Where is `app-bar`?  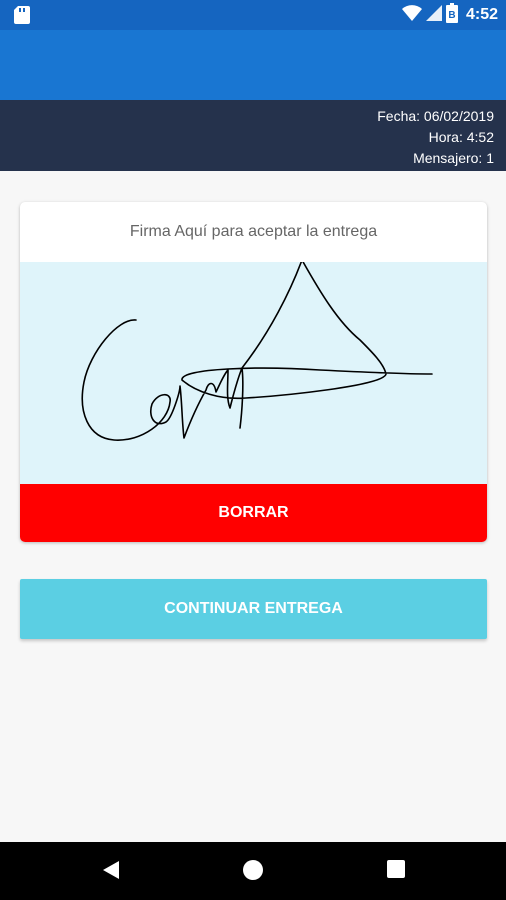
app-bar is located at coordinates (253, 65).